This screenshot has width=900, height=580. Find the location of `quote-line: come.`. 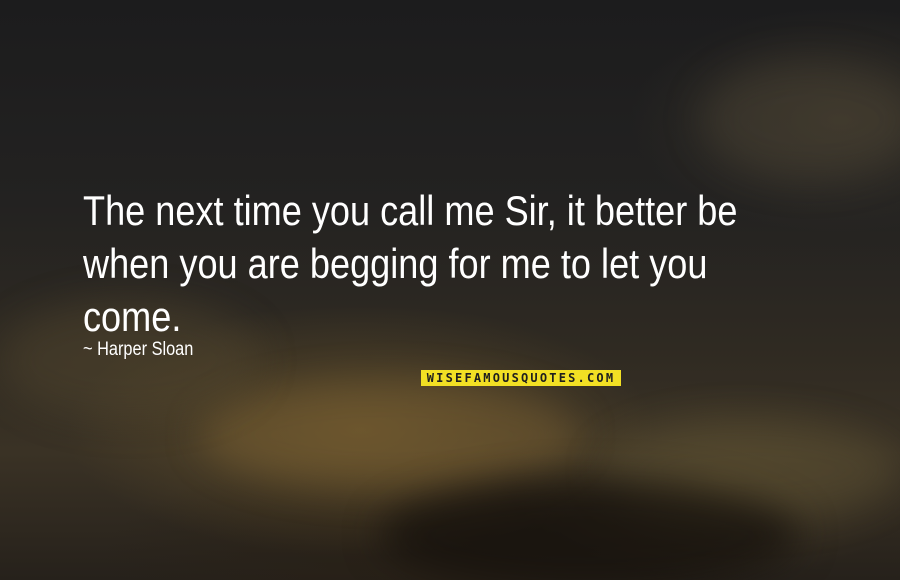

quote-line: come. is located at coordinates (132, 316).